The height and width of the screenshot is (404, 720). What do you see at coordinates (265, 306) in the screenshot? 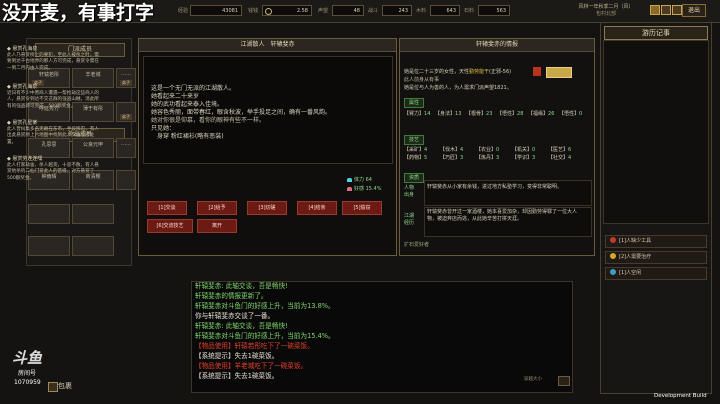
I see `log-line: 轩辕斐赤对斗鱼门的好感上升，当前为13.8%。` at bounding box center [265, 306].